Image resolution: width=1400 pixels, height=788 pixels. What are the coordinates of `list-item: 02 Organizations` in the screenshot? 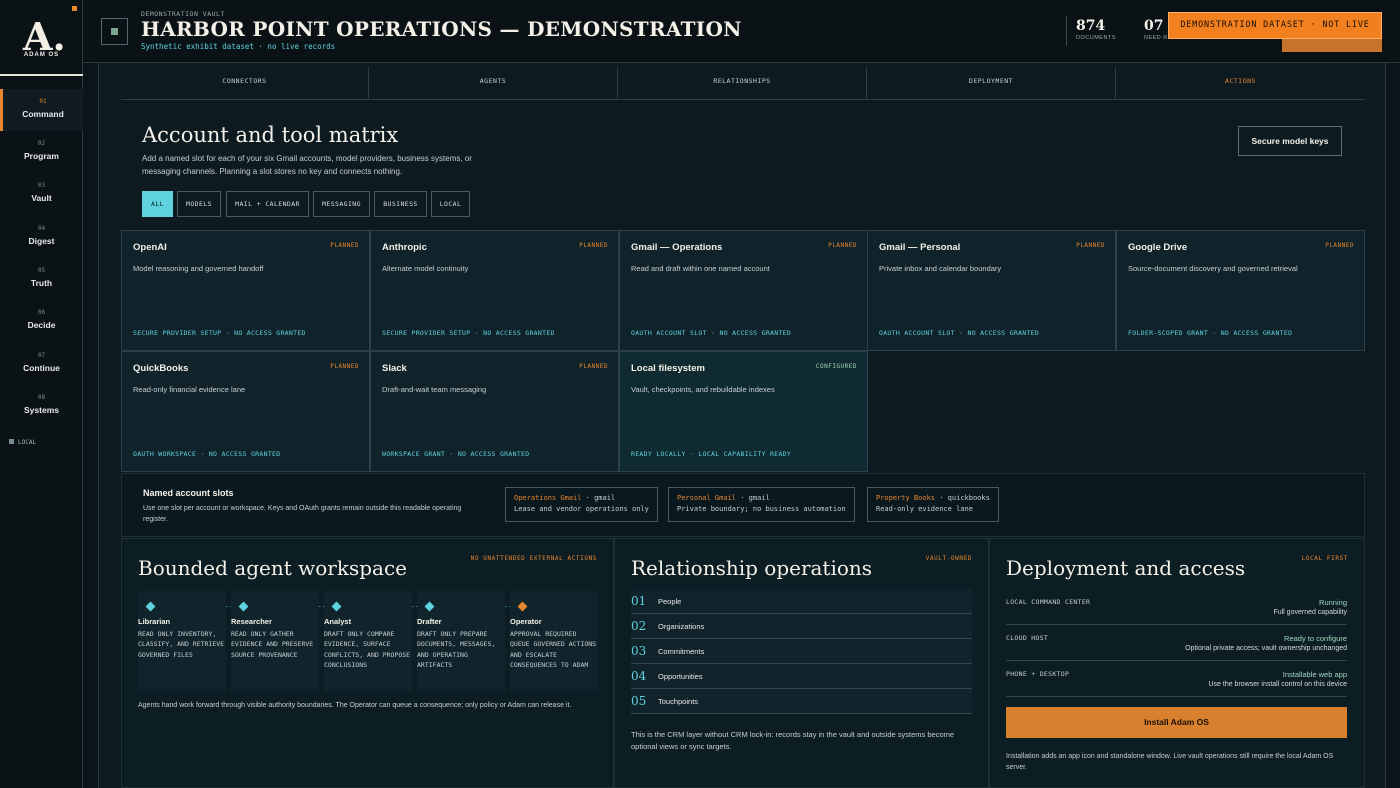 It's located at (801, 626).